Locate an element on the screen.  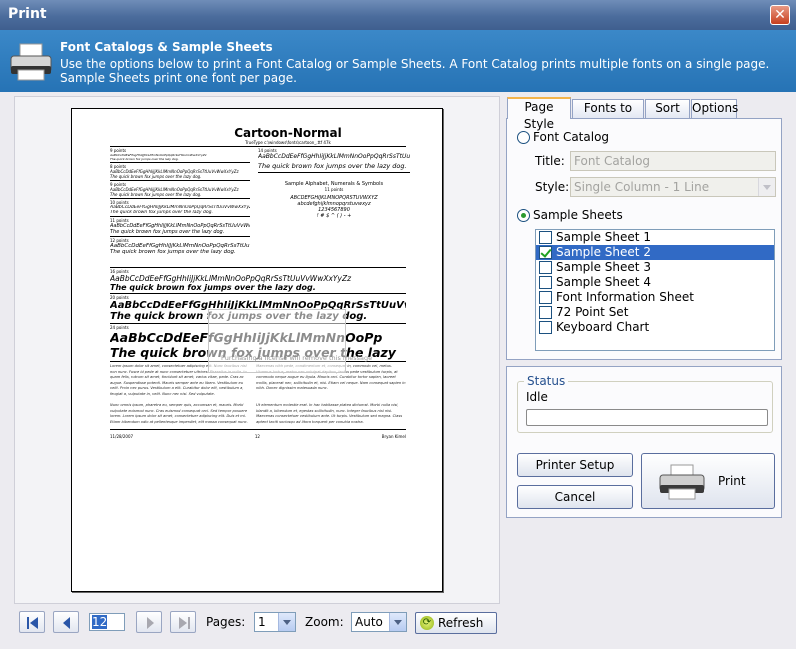
list-item-label: Font Information Sheet is located at coordinates (625, 297).